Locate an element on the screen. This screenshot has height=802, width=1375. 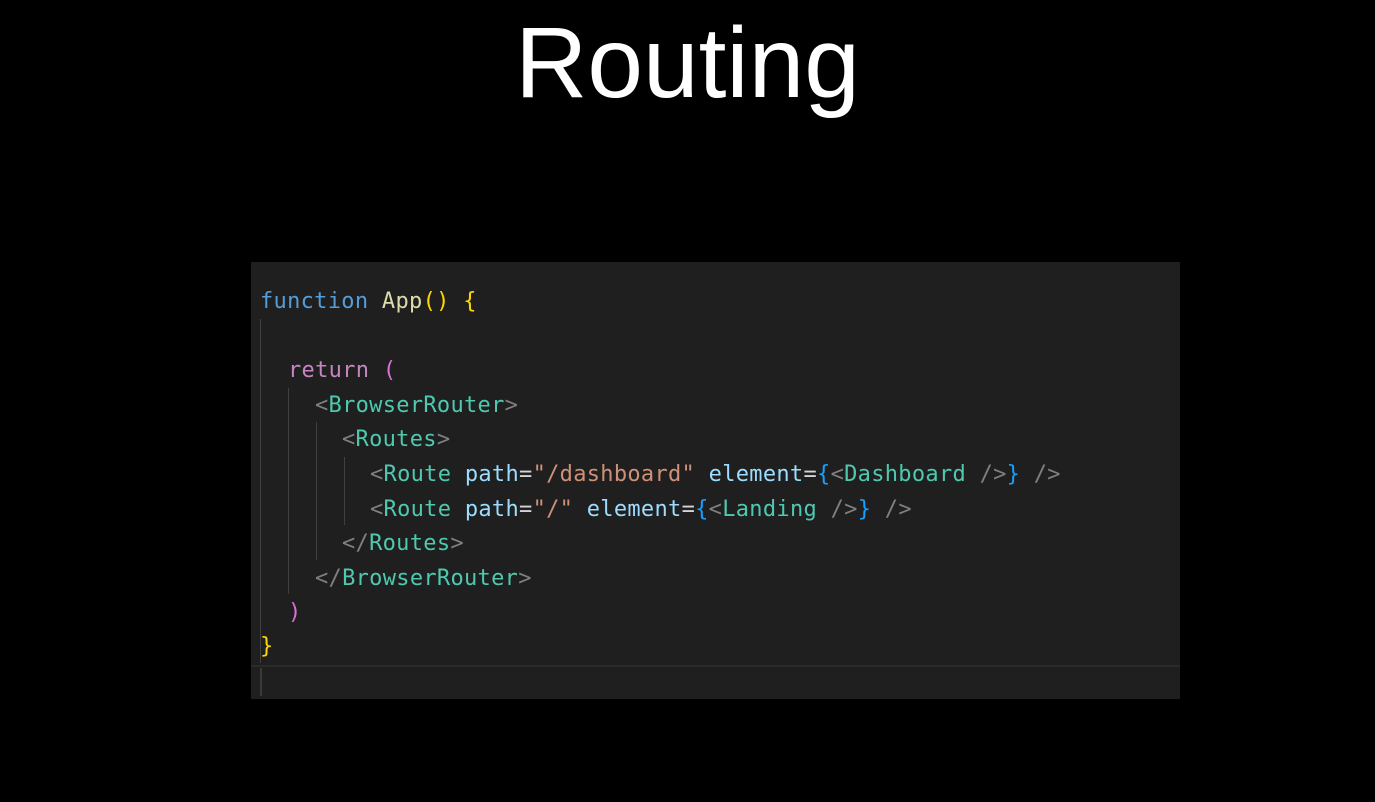
code-line-9: </BrowserRouter> is located at coordinates (423, 578).